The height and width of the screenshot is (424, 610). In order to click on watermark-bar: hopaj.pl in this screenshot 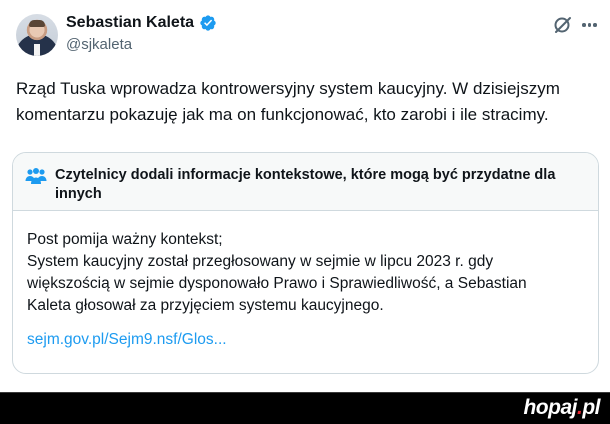, I will do `click(305, 408)`.